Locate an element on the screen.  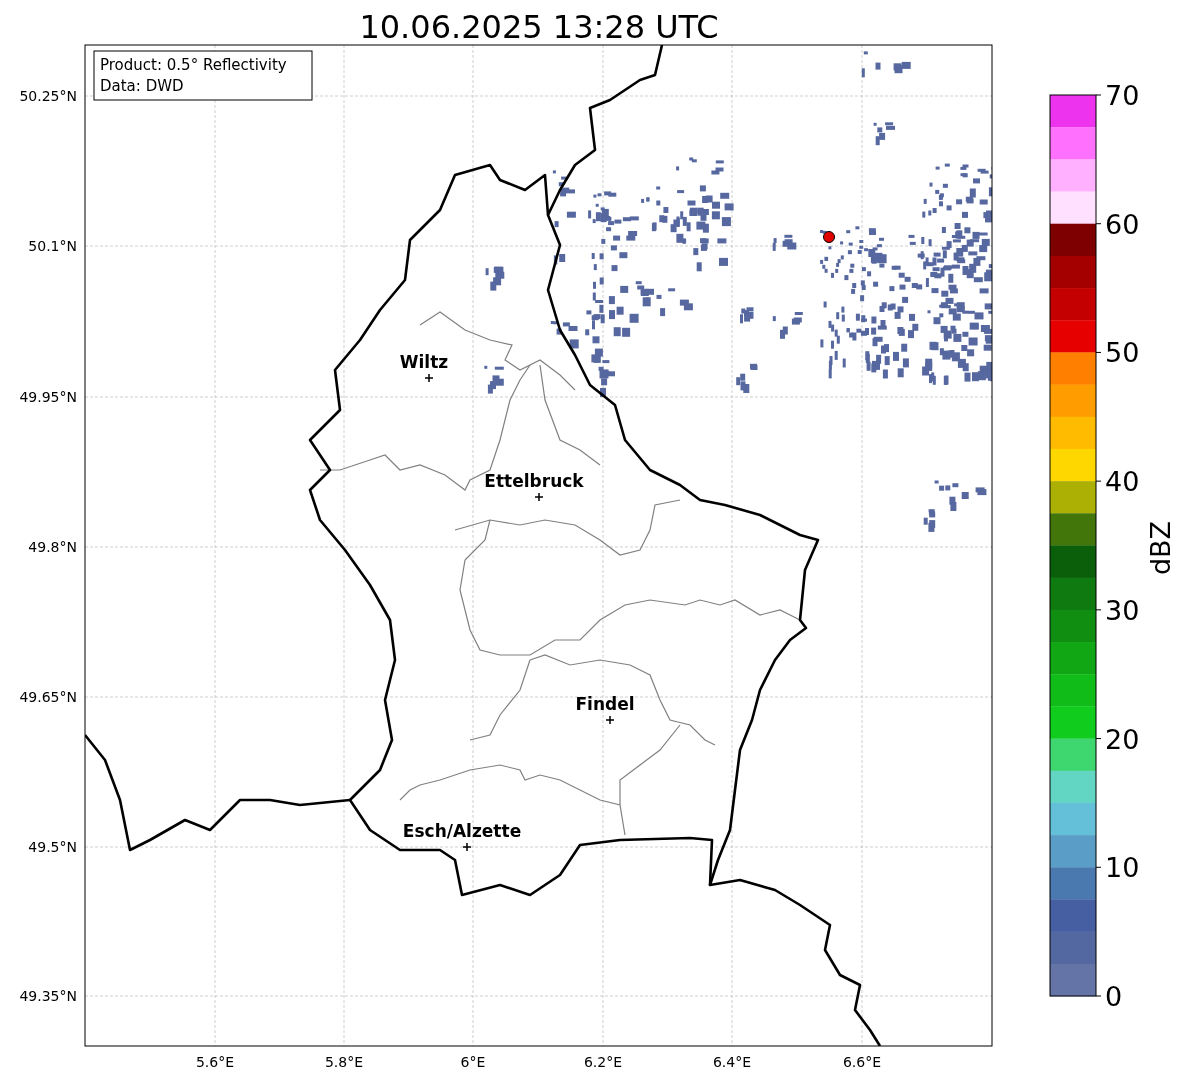
longitude-label: 5.8°E is located at coordinates (344, 1062).